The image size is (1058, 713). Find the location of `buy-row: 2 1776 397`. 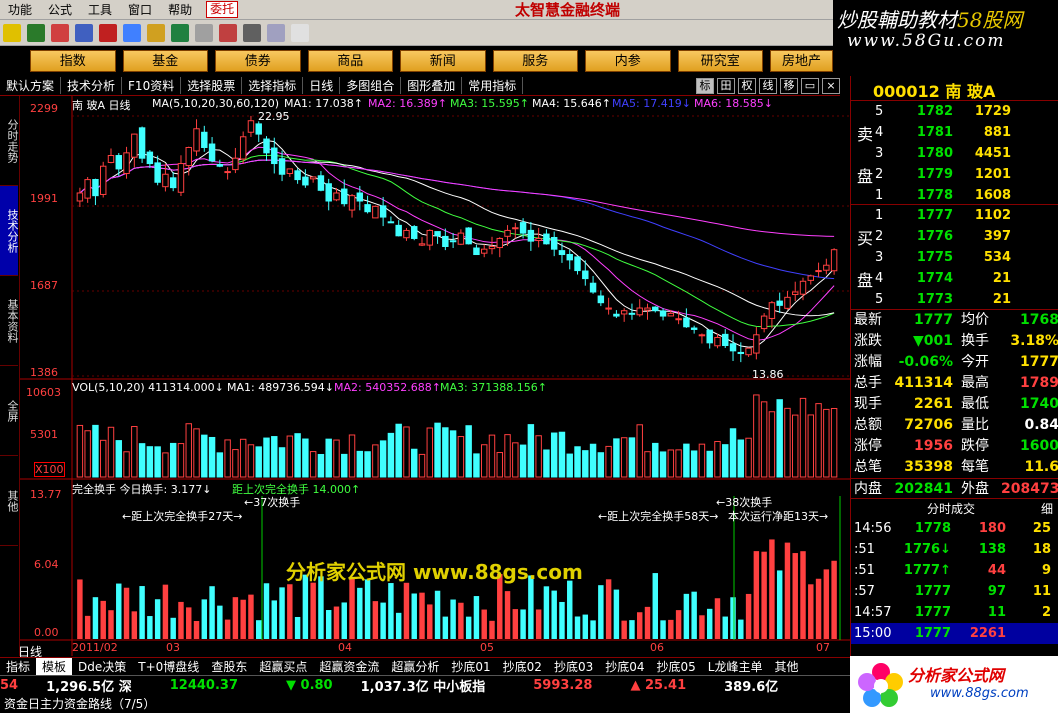

buy-row: 2 1776 397 is located at coordinates (954, 236).